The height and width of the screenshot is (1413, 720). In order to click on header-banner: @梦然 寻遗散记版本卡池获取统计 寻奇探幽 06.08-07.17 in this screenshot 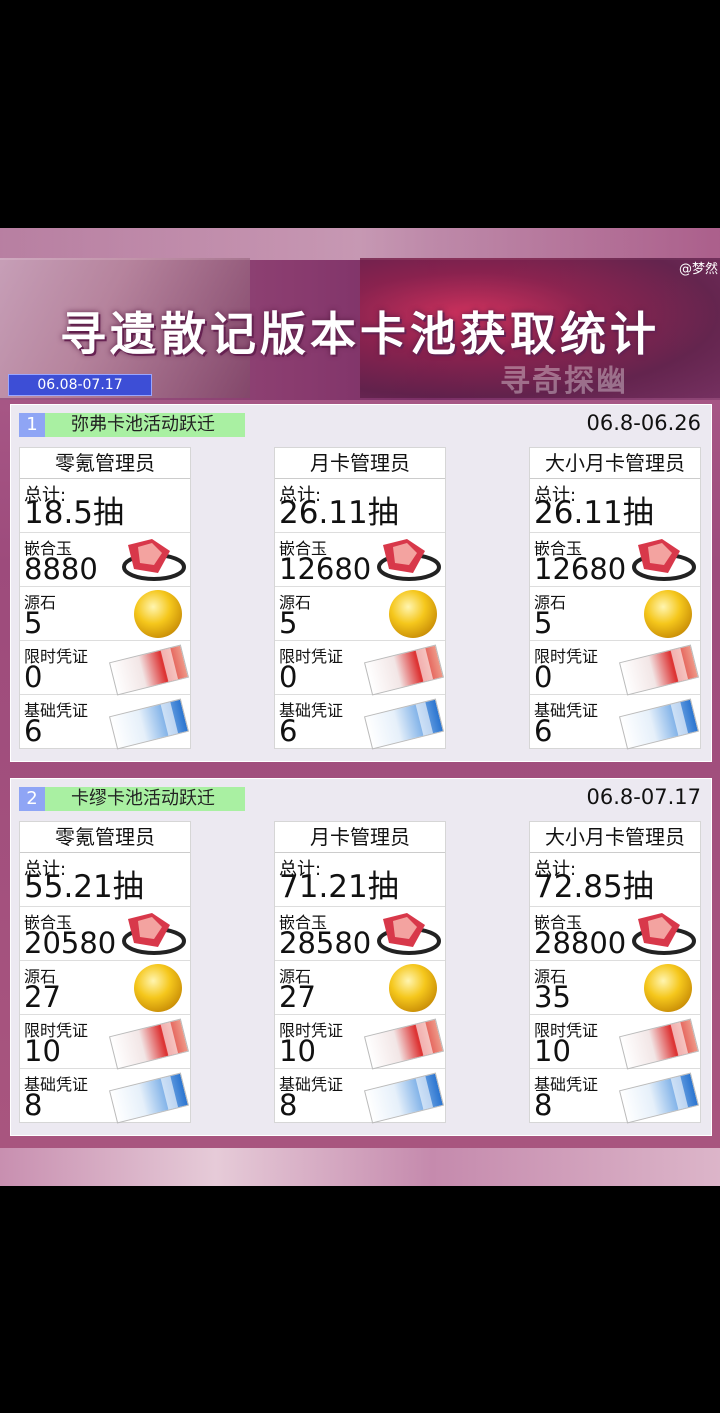, I will do `click(360, 314)`.